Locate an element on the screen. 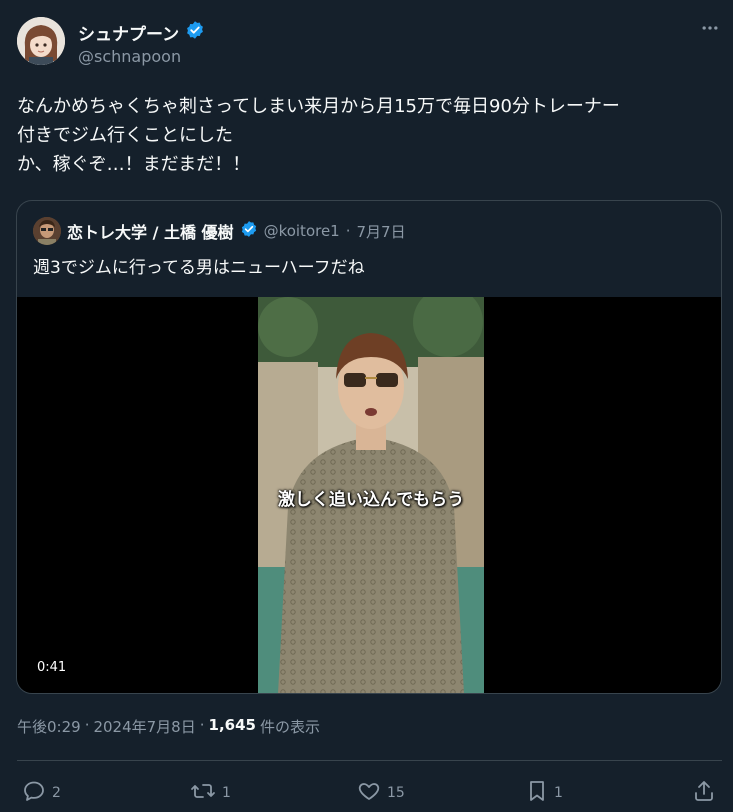  quote-verified-badge-icon is located at coordinates (249, 231).